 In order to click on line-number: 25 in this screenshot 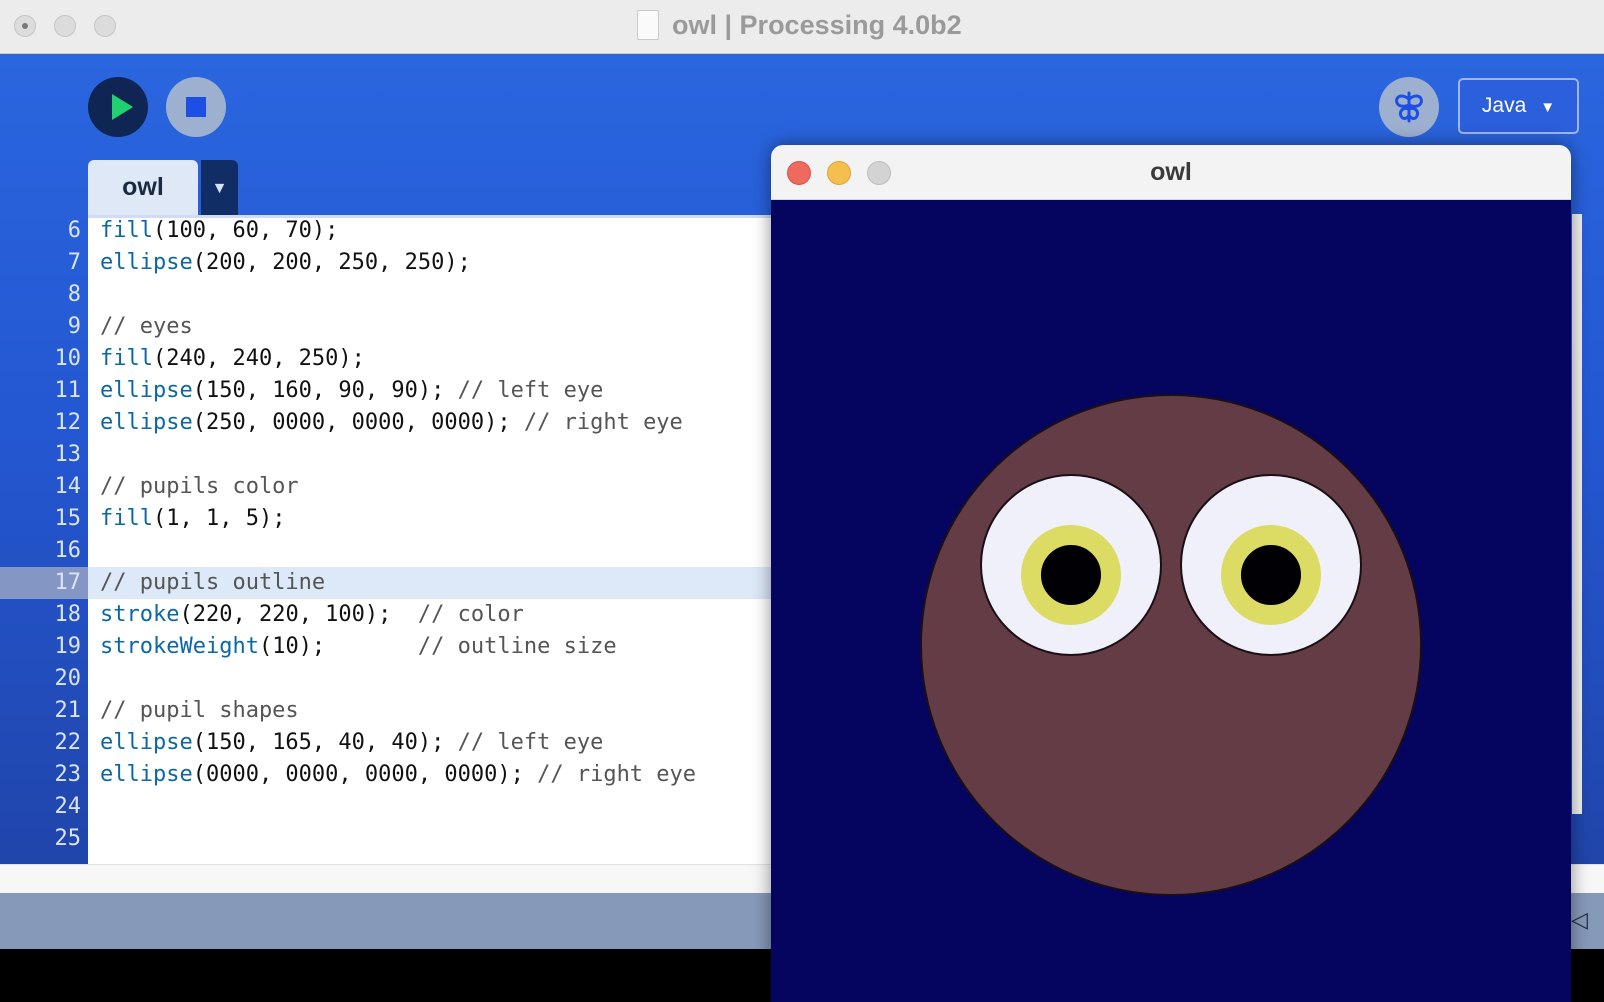, I will do `click(68, 838)`.